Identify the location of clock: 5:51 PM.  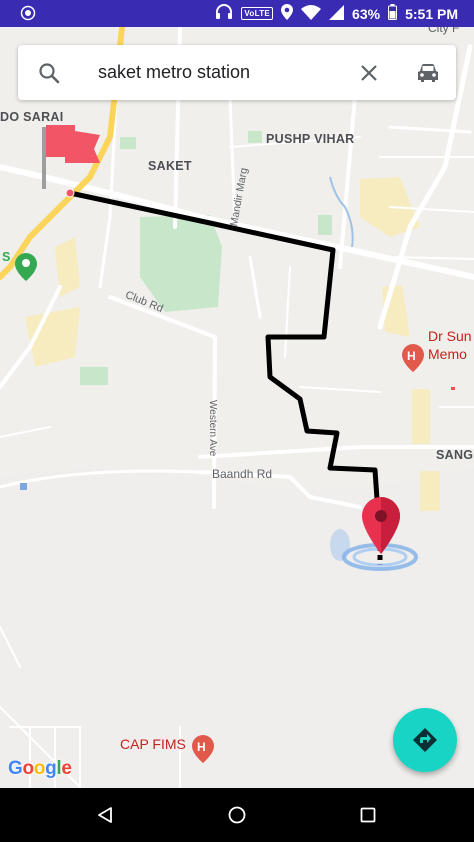
(431, 13).